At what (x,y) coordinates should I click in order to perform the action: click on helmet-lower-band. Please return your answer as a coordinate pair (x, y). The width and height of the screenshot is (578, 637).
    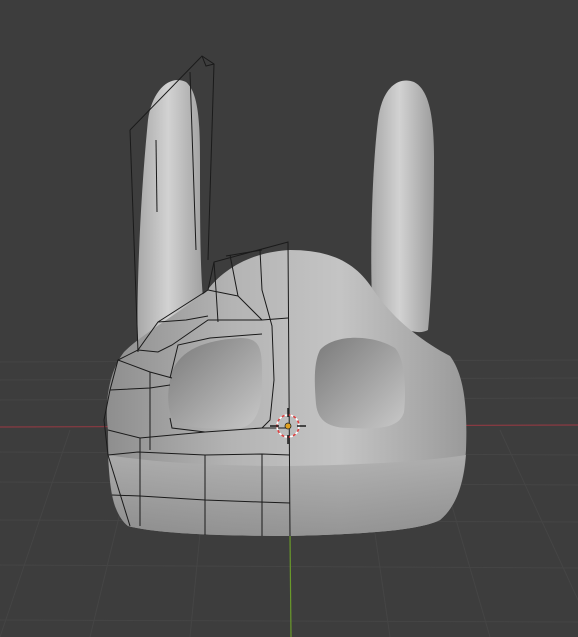
    Looking at the image, I should click on (287, 495).